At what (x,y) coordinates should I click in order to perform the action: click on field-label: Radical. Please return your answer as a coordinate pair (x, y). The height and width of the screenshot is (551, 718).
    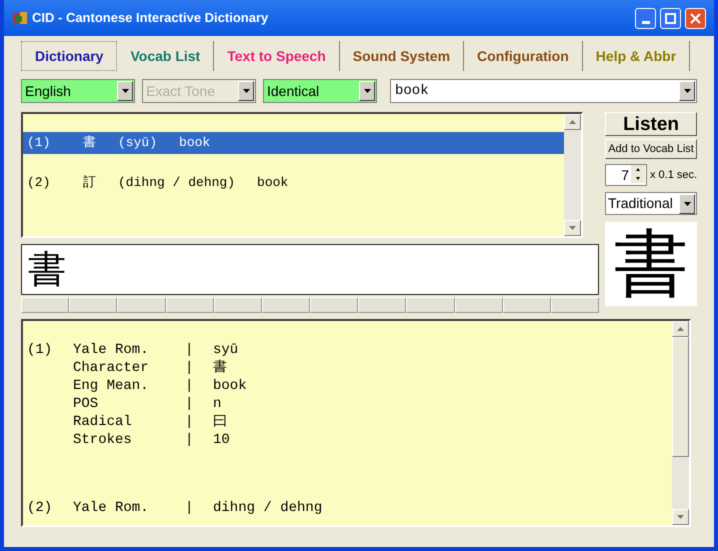
    Looking at the image, I should click on (103, 422).